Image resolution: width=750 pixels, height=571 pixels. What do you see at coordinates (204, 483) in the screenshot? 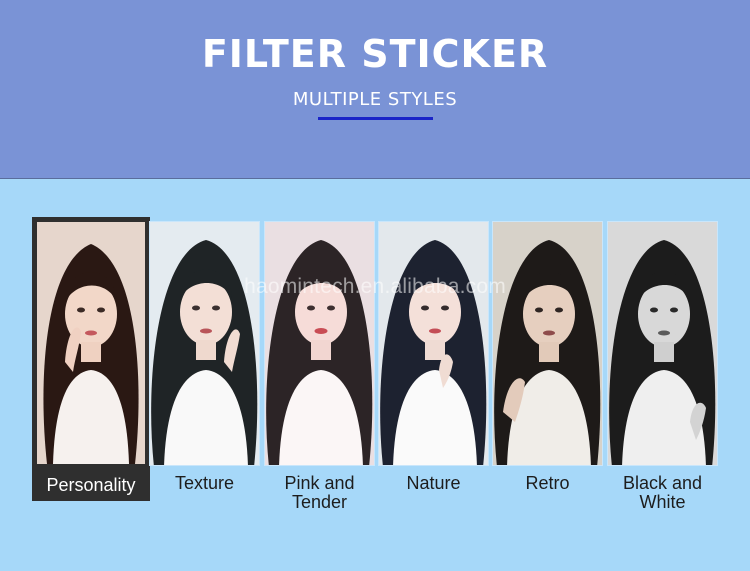
I see `filter-label: Texture` at bounding box center [204, 483].